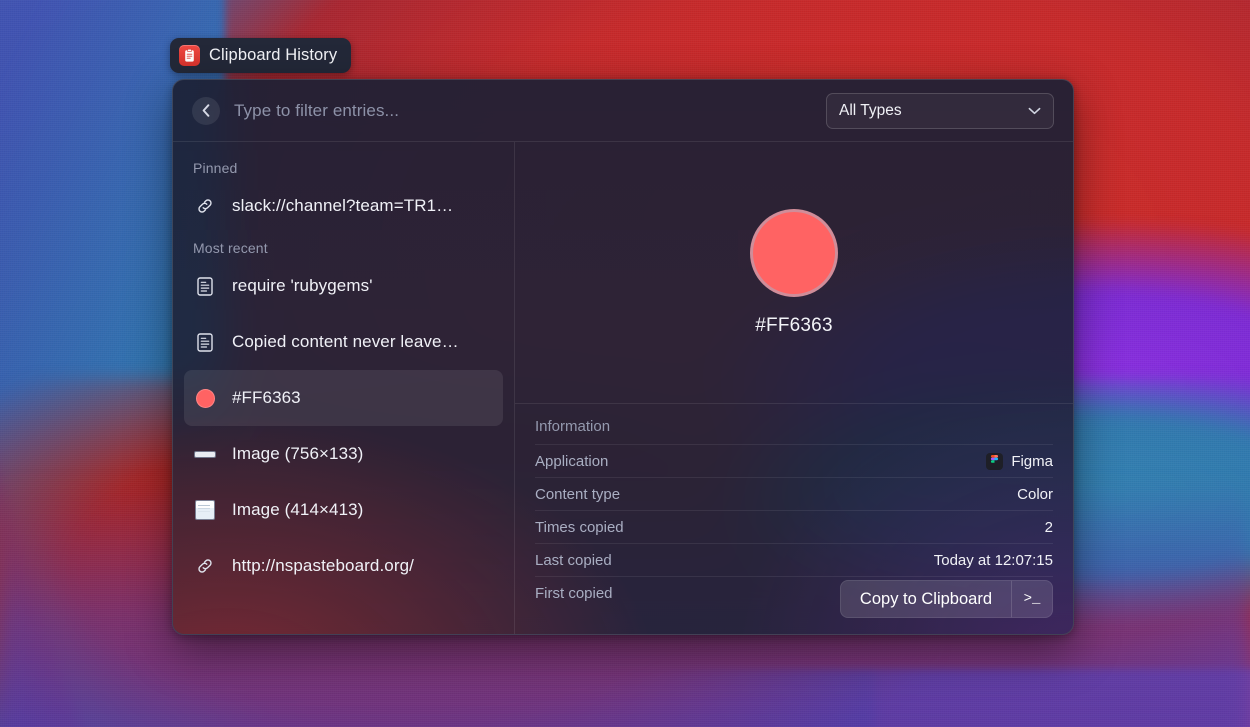 The image size is (1250, 727). What do you see at coordinates (1034, 110) in the screenshot?
I see `chevron-down-icon` at bounding box center [1034, 110].